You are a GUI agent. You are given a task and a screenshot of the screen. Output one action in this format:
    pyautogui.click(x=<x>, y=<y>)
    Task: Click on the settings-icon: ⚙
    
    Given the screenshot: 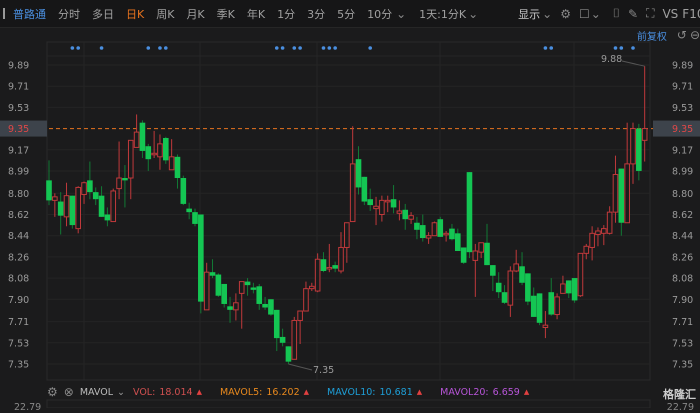 What is the action you would take?
    pyautogui.click(x=52, y=392)
    